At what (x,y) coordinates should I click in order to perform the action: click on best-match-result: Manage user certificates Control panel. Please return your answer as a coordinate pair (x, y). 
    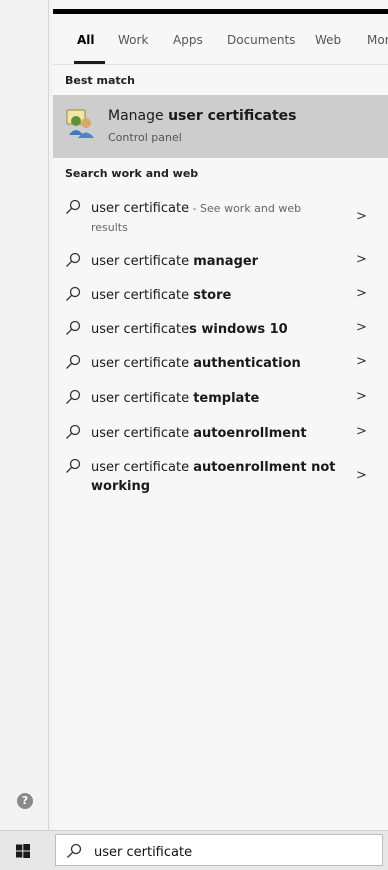
    Looking at the image, I should click on (220, 126).